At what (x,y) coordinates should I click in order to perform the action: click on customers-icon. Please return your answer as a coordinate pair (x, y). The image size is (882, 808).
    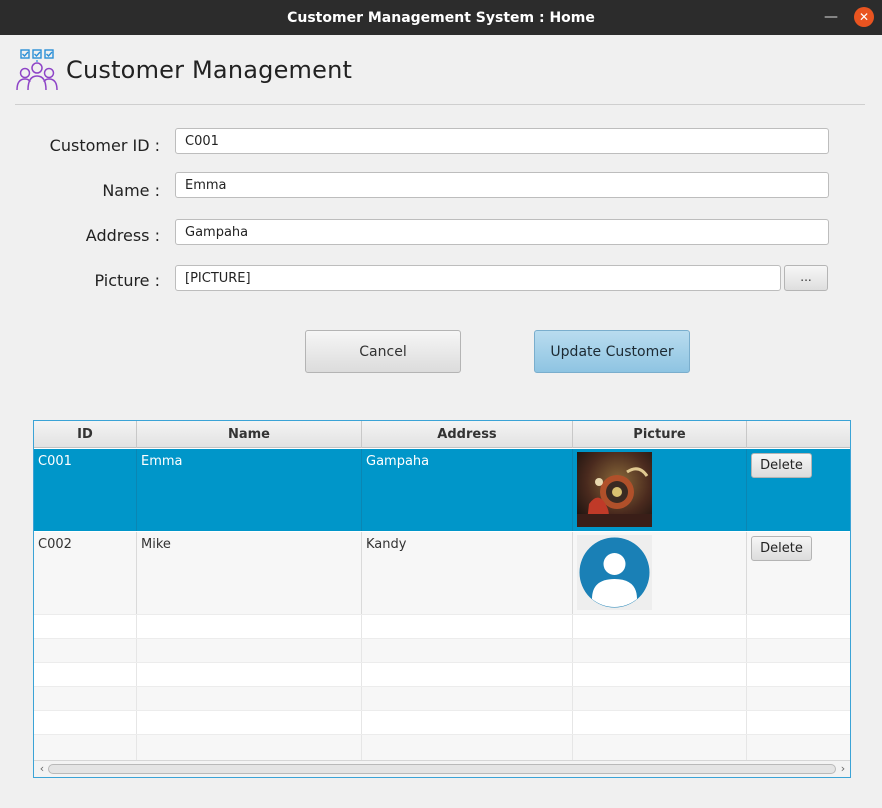
    Looking at the image, I should click on (37, 70).